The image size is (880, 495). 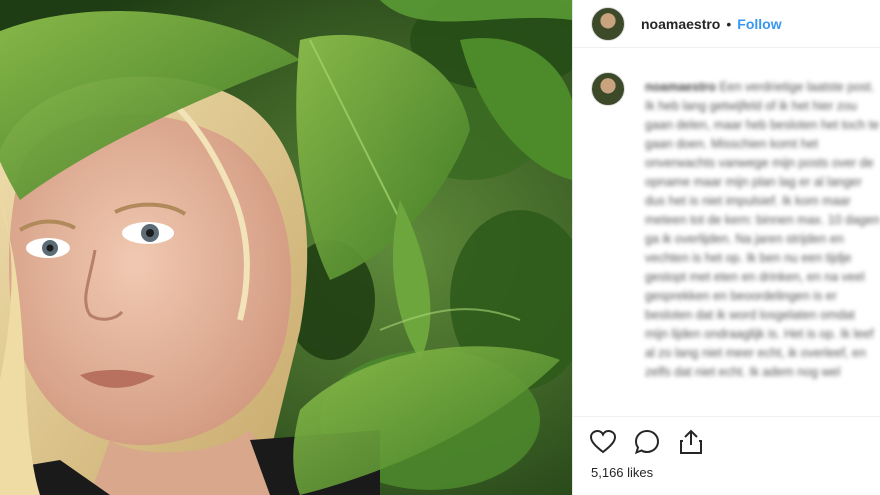 I want to click on avatar, so click(x=608, y=23).